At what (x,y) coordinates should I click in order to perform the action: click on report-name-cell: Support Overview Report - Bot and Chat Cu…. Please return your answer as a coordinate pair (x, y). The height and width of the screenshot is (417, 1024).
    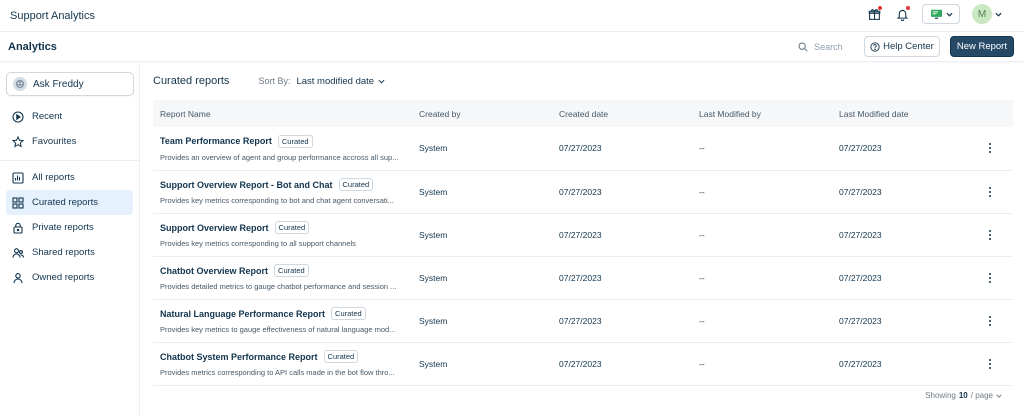
    Looking at the image, I should click on (282, 191).